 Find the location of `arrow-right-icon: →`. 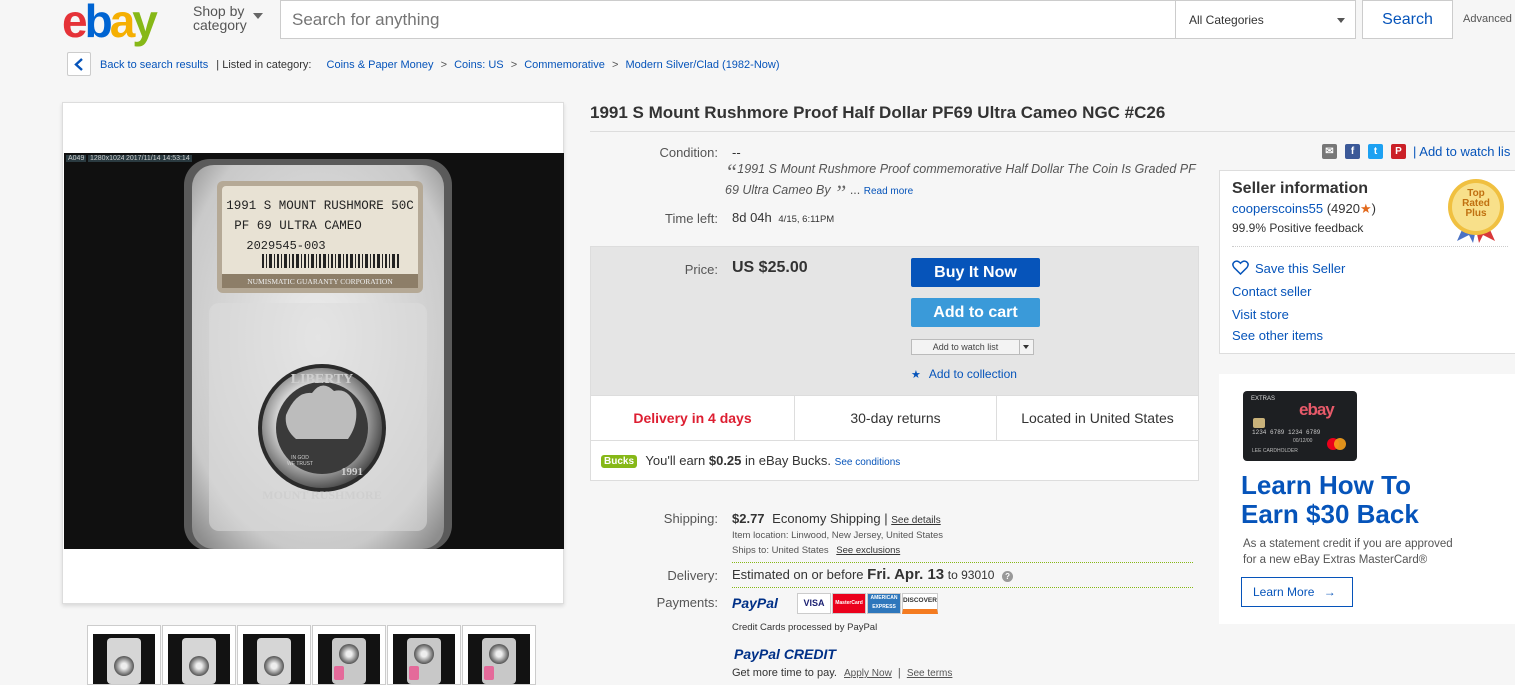

arrow-right-icon: → is located at coordinates (1329, 592).